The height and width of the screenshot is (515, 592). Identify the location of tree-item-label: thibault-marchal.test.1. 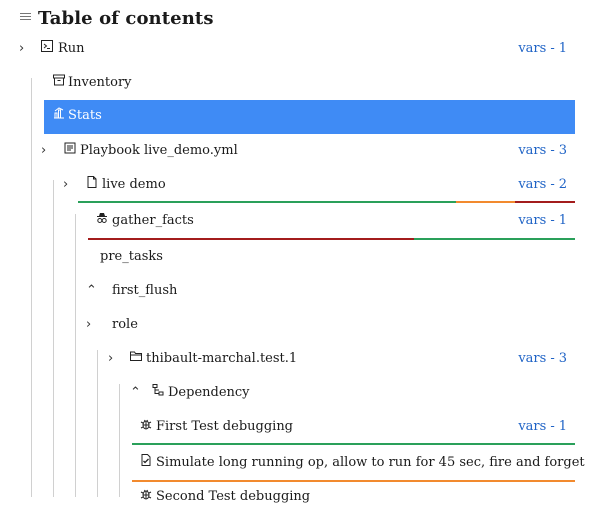
(222, 358).